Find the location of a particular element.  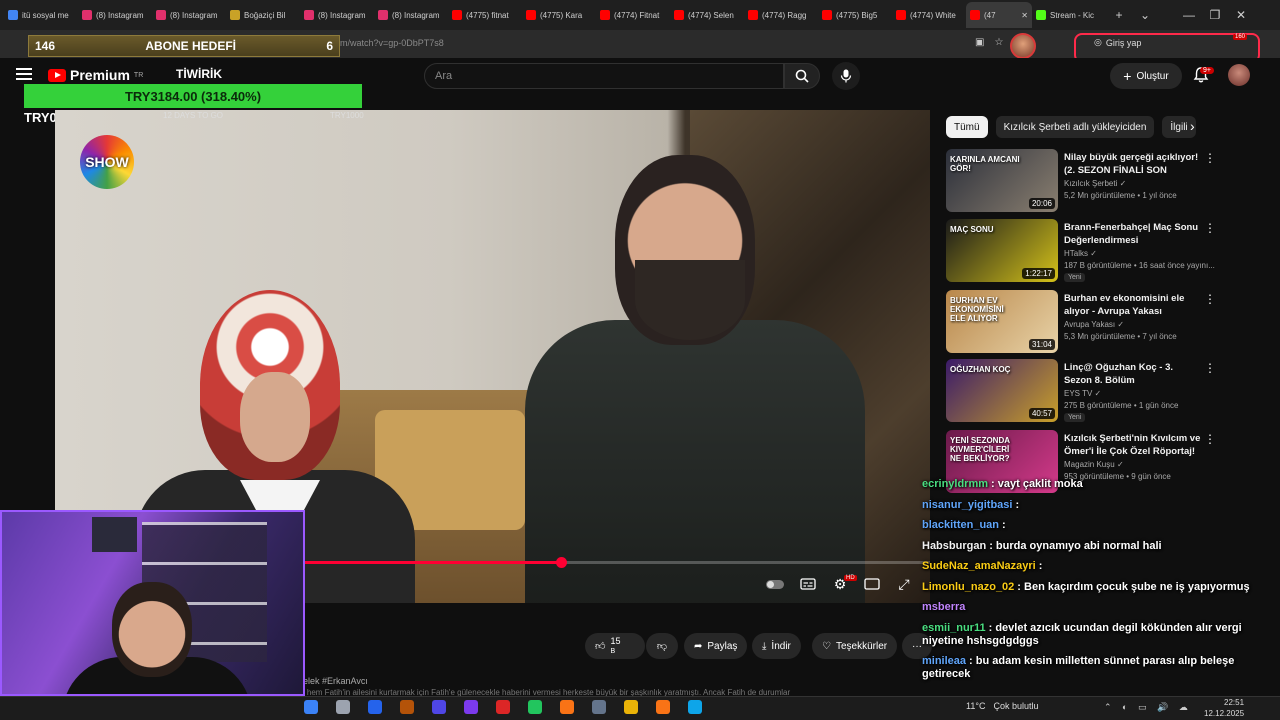

chat-username: msberra is located at coordinates (943, 607).